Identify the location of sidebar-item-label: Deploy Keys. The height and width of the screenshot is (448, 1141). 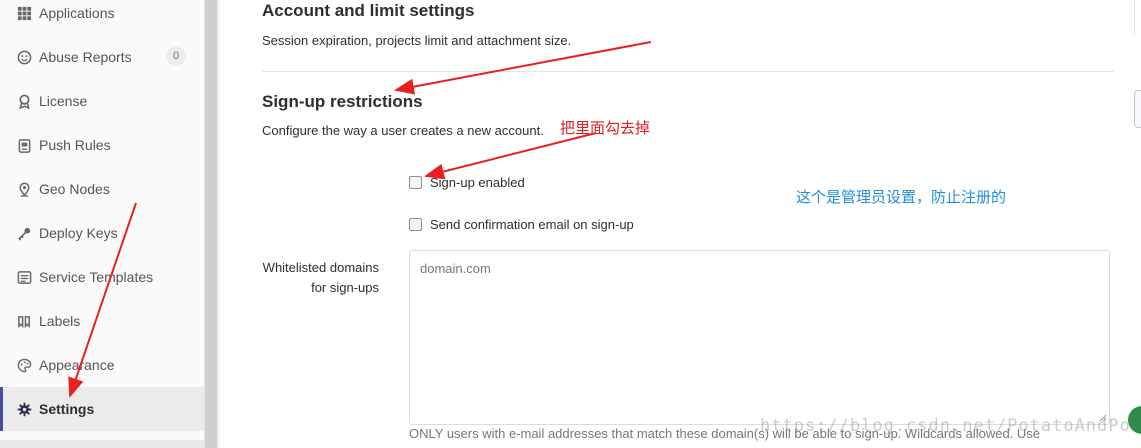
(78, 233).